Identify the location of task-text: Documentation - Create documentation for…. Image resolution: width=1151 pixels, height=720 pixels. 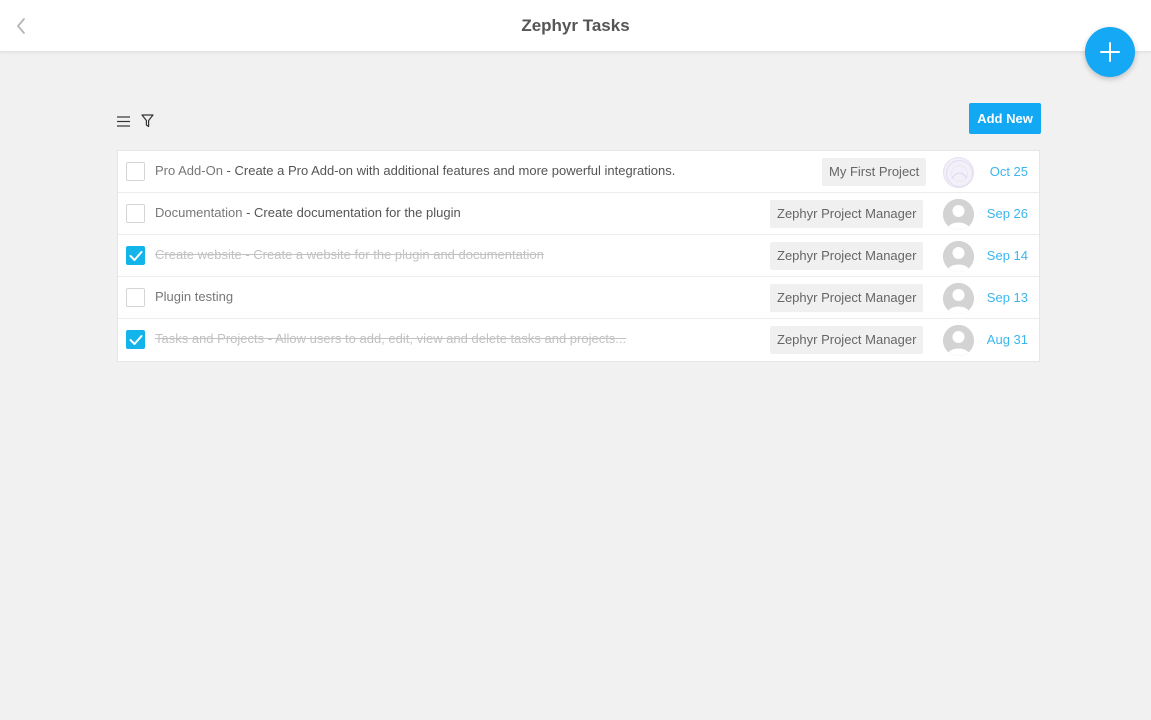
(308, 212).